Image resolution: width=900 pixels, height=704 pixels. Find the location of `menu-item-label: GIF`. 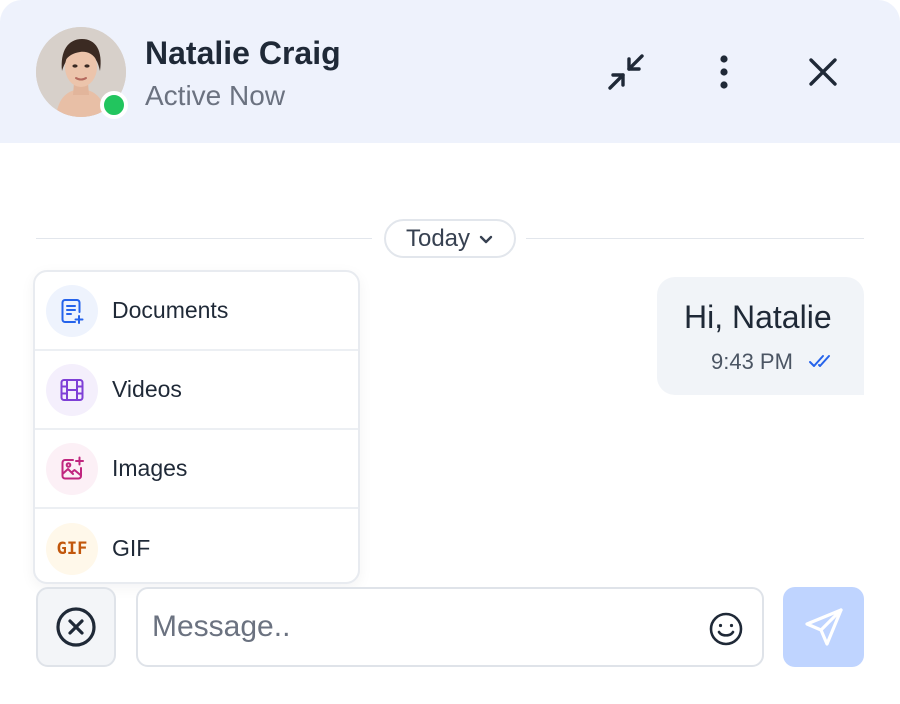

menu-item-label: GIF is located at coordinates (131, 548).